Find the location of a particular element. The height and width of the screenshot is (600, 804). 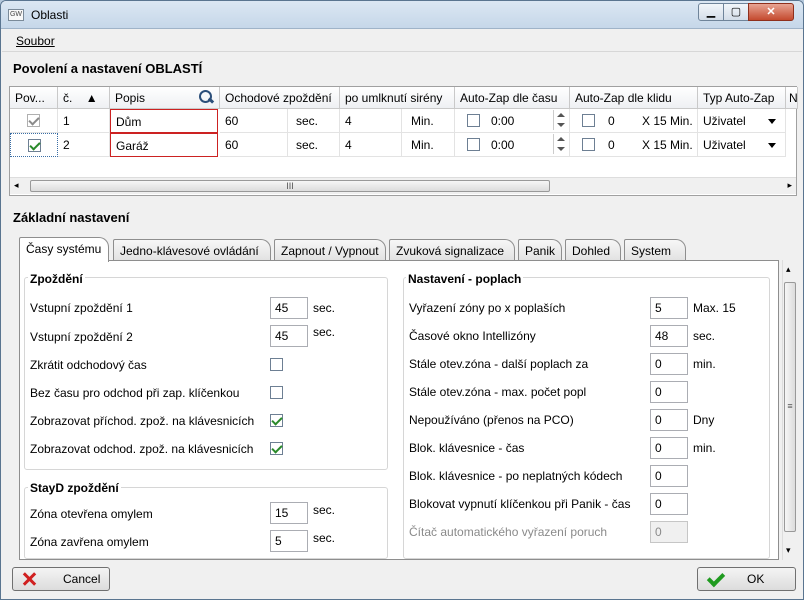

col-header-desc: Popis is located at coordinates (165, 98).